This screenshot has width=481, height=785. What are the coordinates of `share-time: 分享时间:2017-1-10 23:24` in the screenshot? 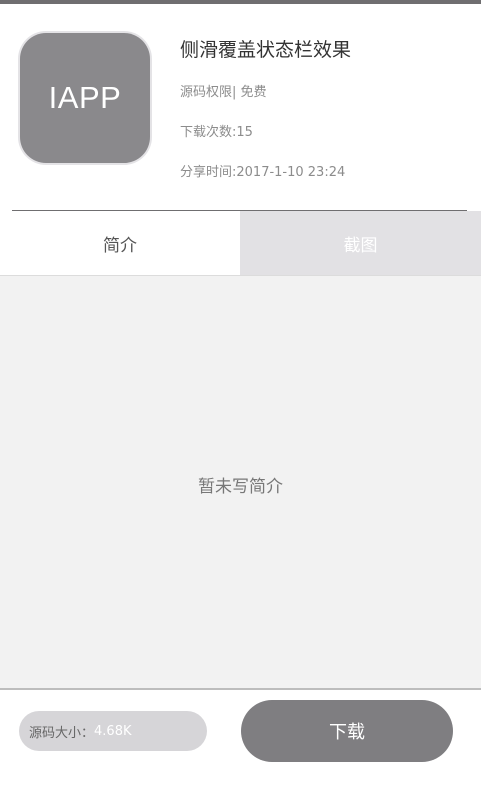 It's located at (263, 172).